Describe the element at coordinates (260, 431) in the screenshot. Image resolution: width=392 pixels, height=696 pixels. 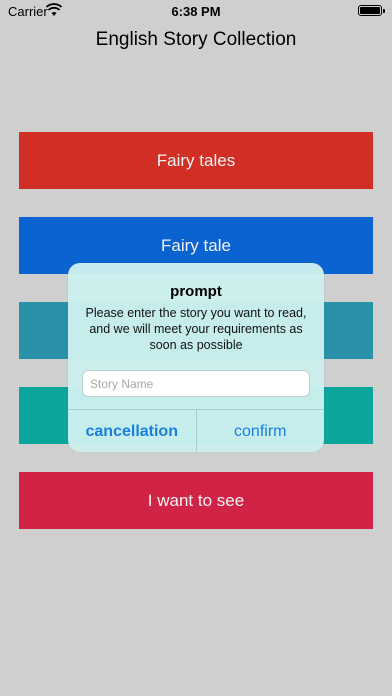
I see `confirm-button: confirm` at that location.